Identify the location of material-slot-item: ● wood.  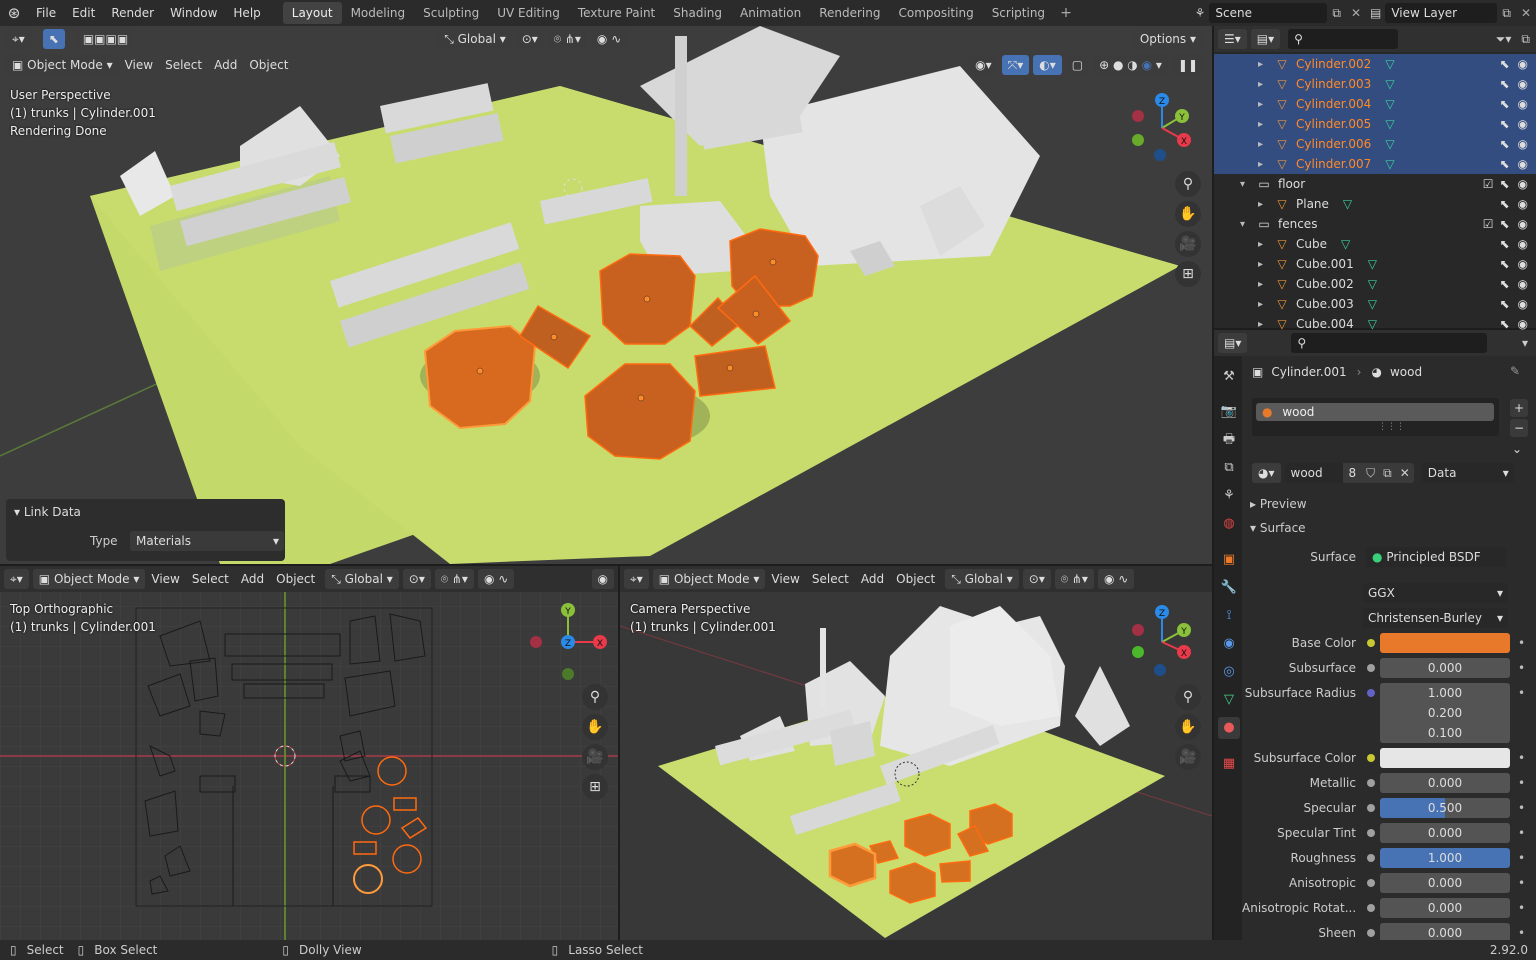
(1375, 412).